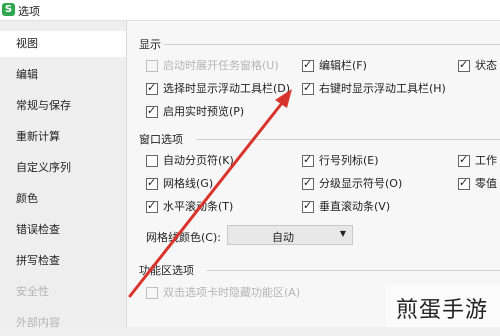  I want to click on option-label: 网格线(G), so click(188, 183).